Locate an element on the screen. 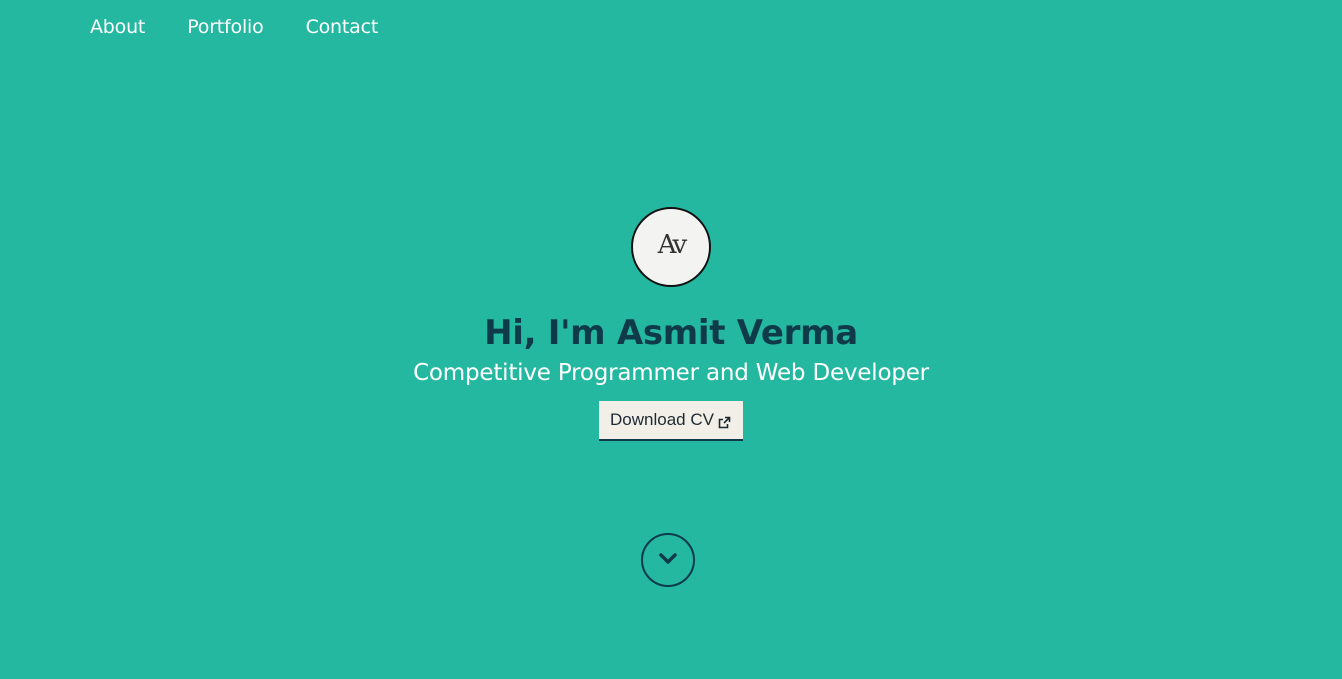 The width and height of the screenshot is (1342, 679). scroll-down-button is located at coordinates (668, 560).